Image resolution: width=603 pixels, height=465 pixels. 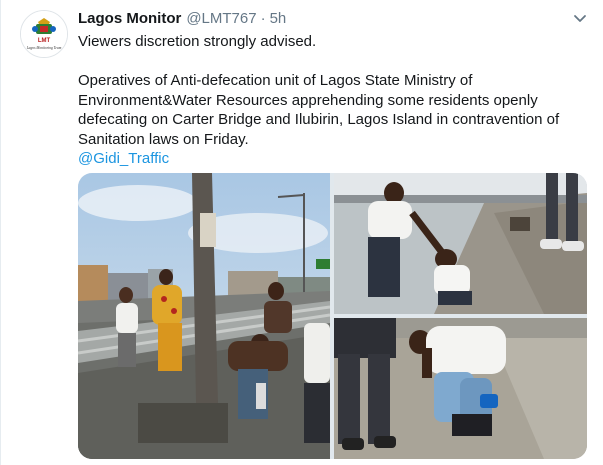 What do you see at coordinates (163, 139) in the screenshot?
I see `tweet-text-line: Sanitation laws on Friday.` at bounding box center [163, 139].